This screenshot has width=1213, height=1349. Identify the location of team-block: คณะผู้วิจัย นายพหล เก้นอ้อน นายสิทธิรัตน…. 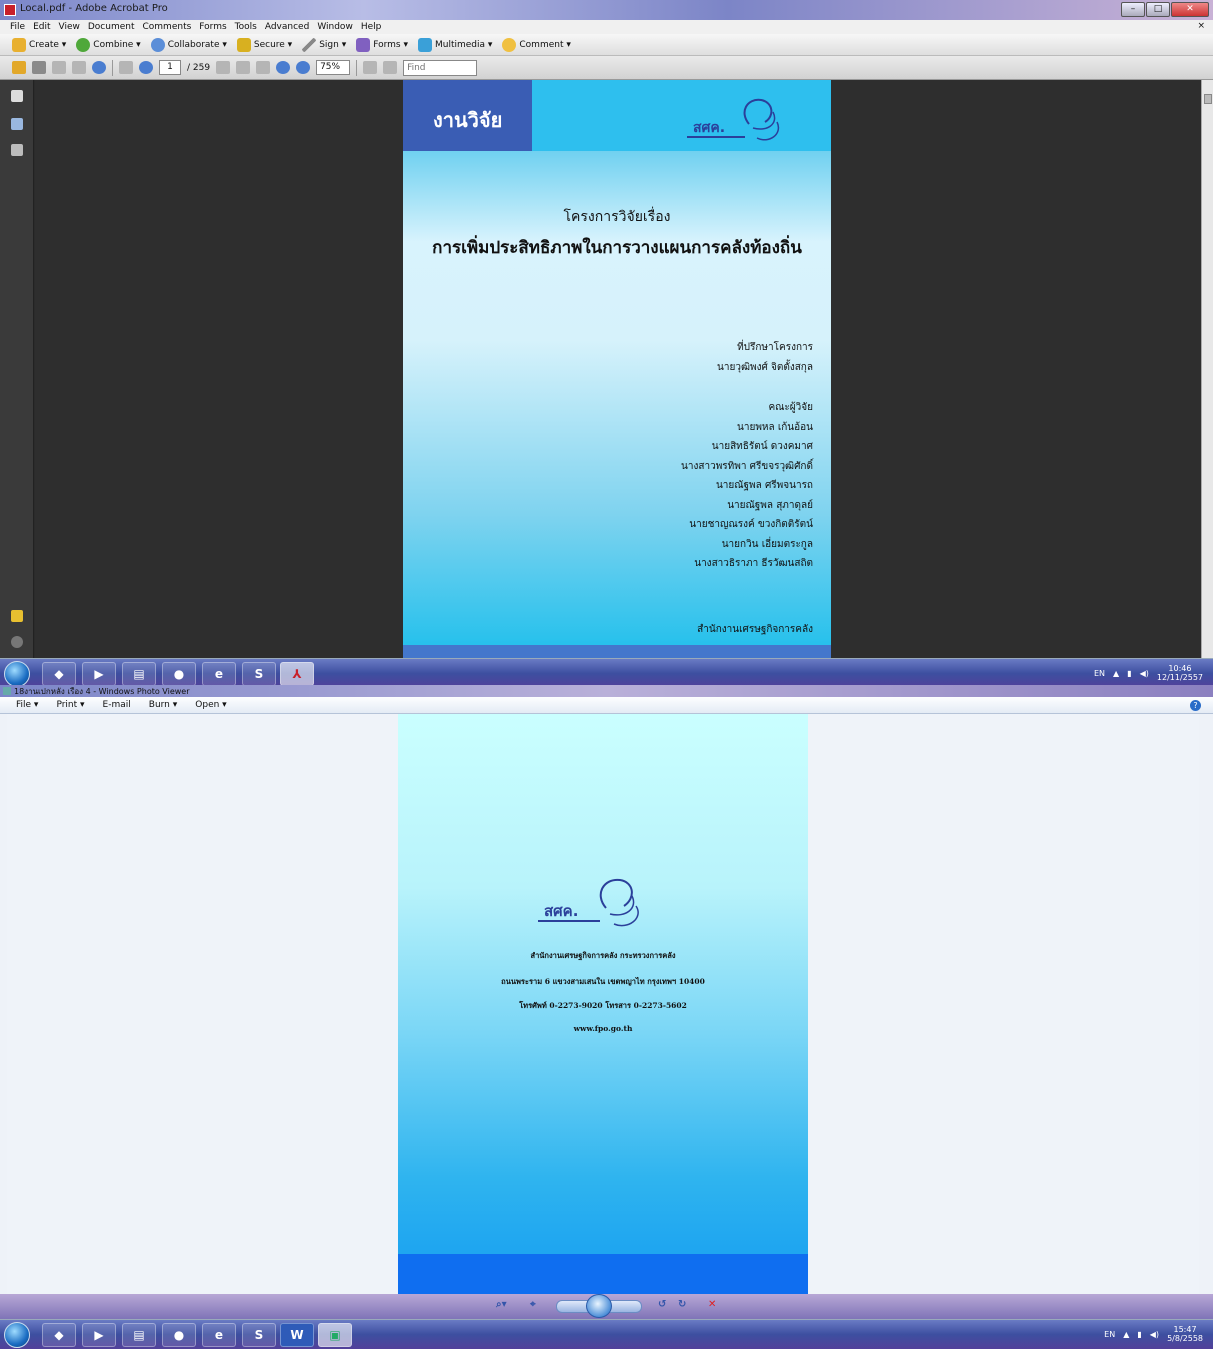
(747, 486).